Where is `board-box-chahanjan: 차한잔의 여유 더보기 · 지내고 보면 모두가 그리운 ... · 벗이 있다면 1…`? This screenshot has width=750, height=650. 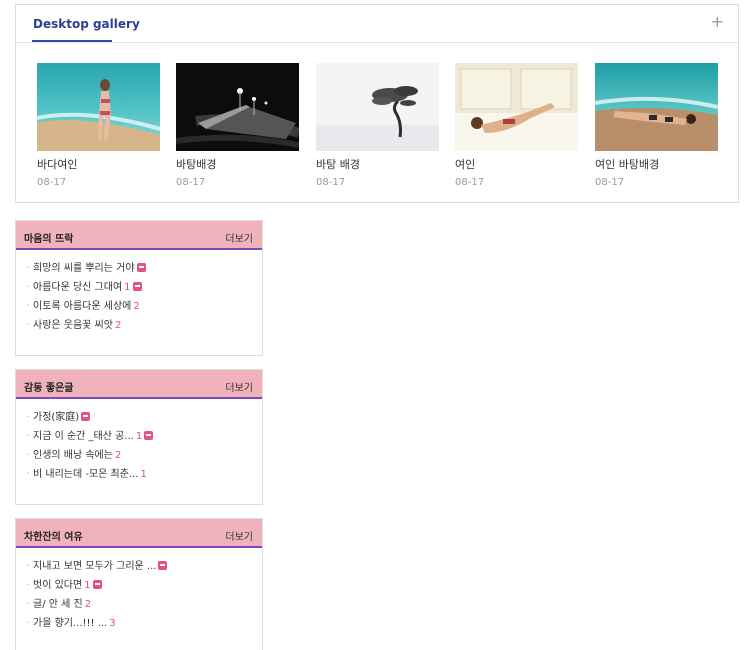
board-box-chahanjan: 차한잔의 여유 더보기 · 지내고 보면 모두가 그리운 ... · 벗이 있다면 1… is located at coordinates (139, 584).